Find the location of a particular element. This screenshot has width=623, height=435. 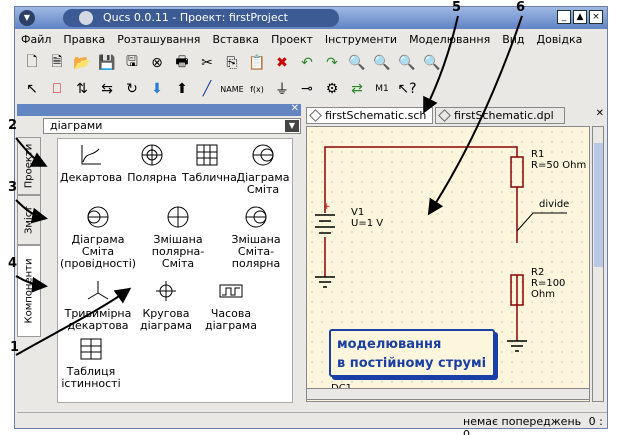

plus-sign-icon: + is located at coordinates (327, 207).